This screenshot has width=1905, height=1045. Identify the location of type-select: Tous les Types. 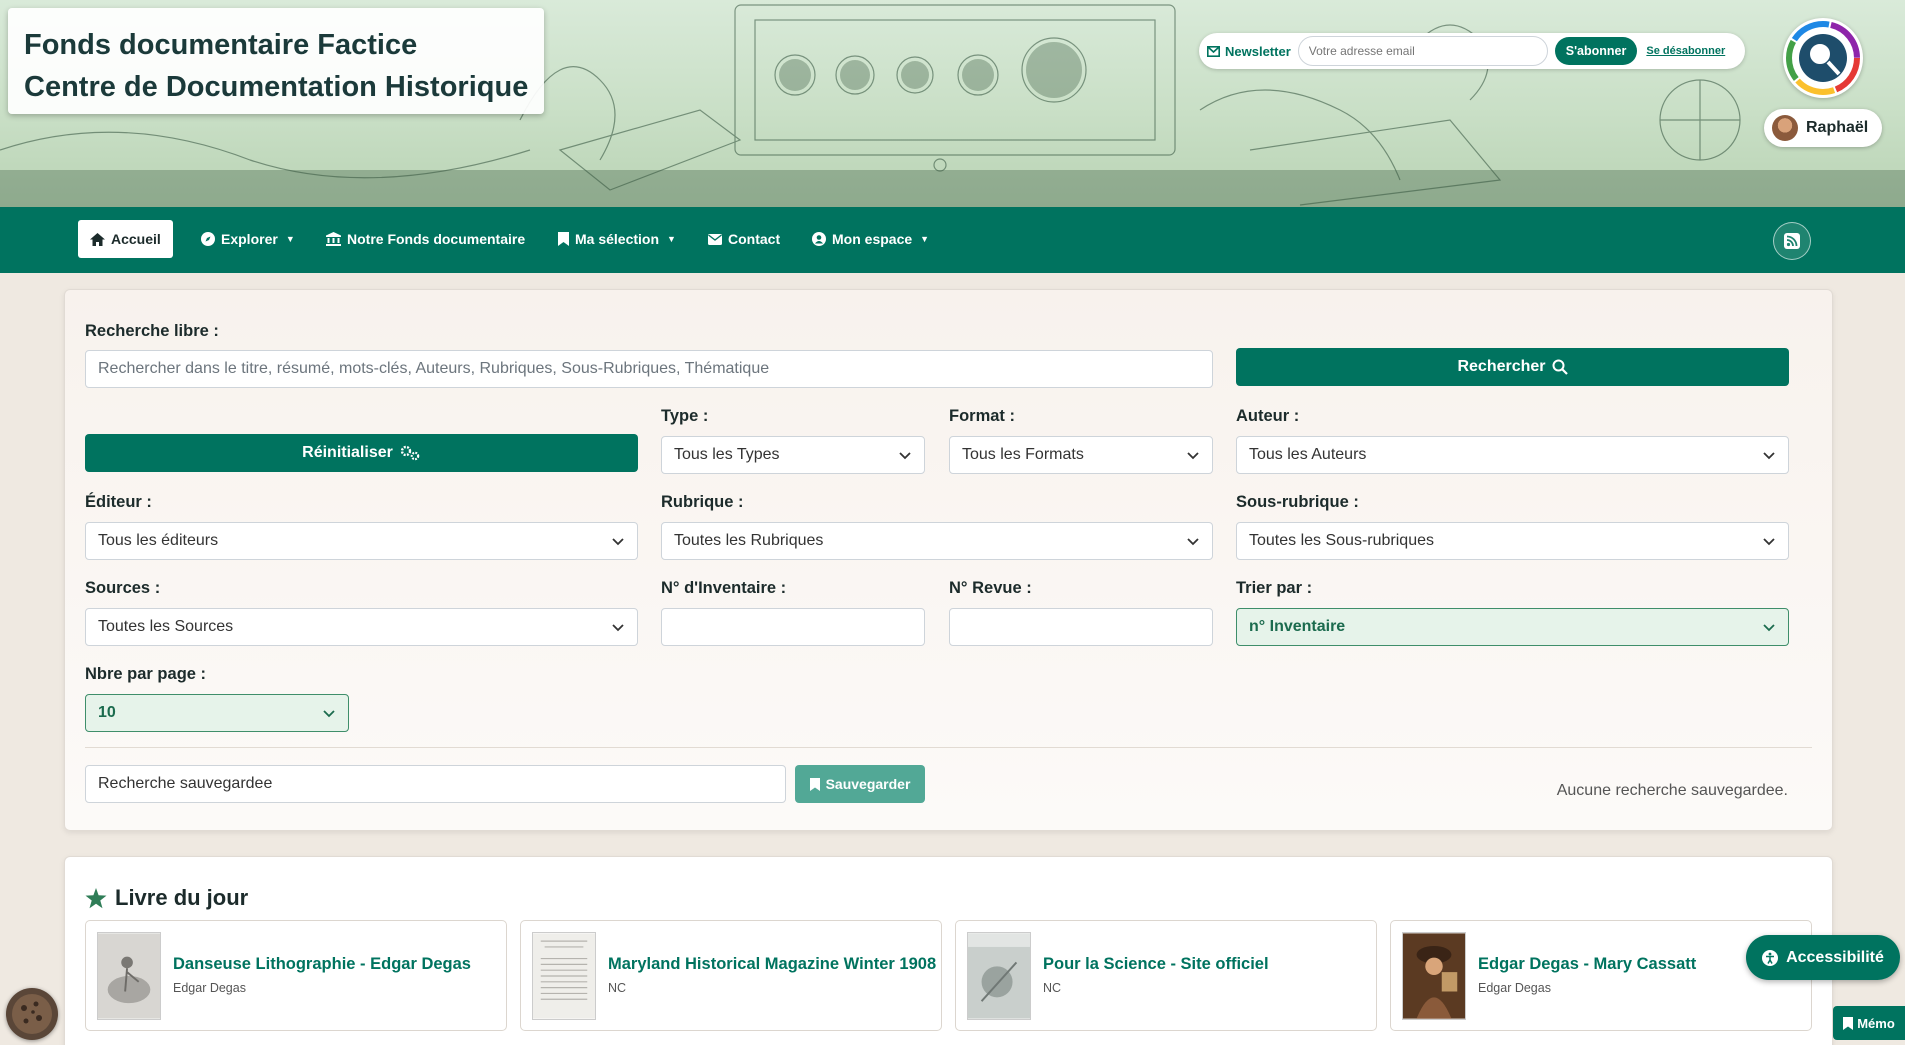
(793, 455).